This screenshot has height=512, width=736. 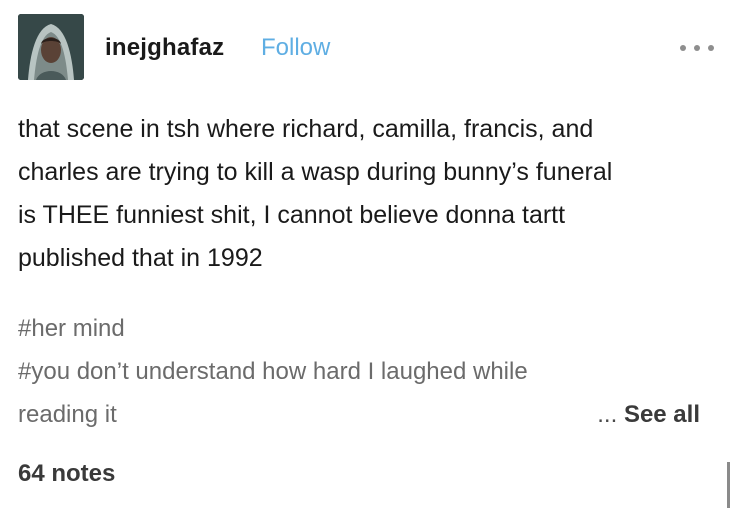 I want to click on tag-her-mind: #her mind, so click(x=368, y=328).